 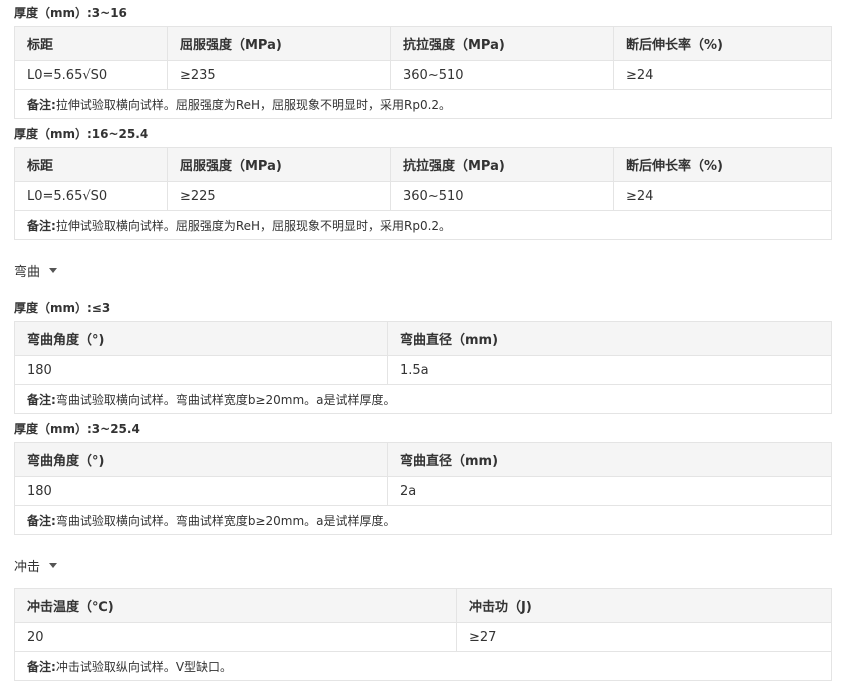 What do you see at coordinates (279, 196) in the screenshot?
I see `cell-yield-strength: ≥225` at bounding box center [279, 196].